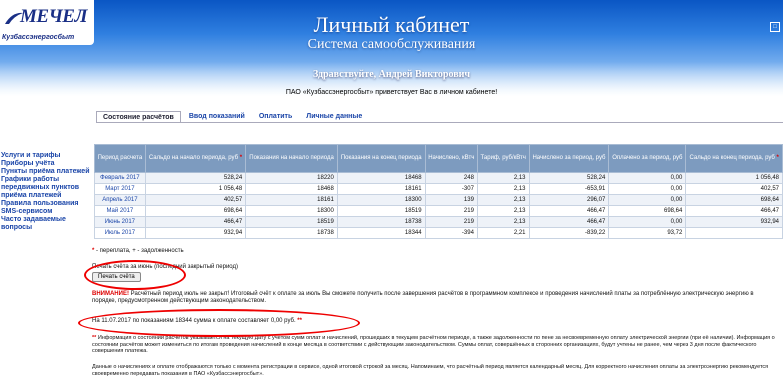  What do you see at coordinates (138, 251) in the screenshot?
I see `table-legend: * - переплата, + - задолженность` at bounding box center [138, 251].